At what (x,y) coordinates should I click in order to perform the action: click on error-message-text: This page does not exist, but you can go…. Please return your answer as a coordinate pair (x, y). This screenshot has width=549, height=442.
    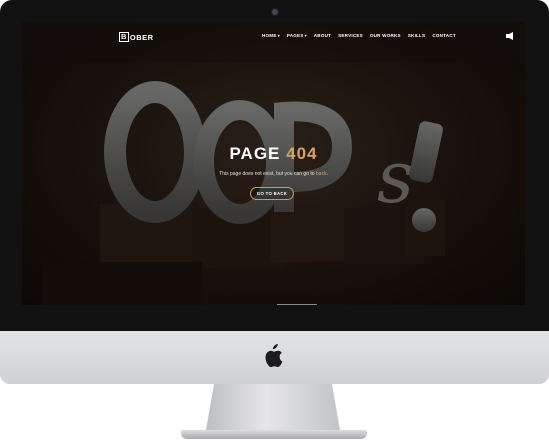
    Looking at the image, I should click on (267, 174).